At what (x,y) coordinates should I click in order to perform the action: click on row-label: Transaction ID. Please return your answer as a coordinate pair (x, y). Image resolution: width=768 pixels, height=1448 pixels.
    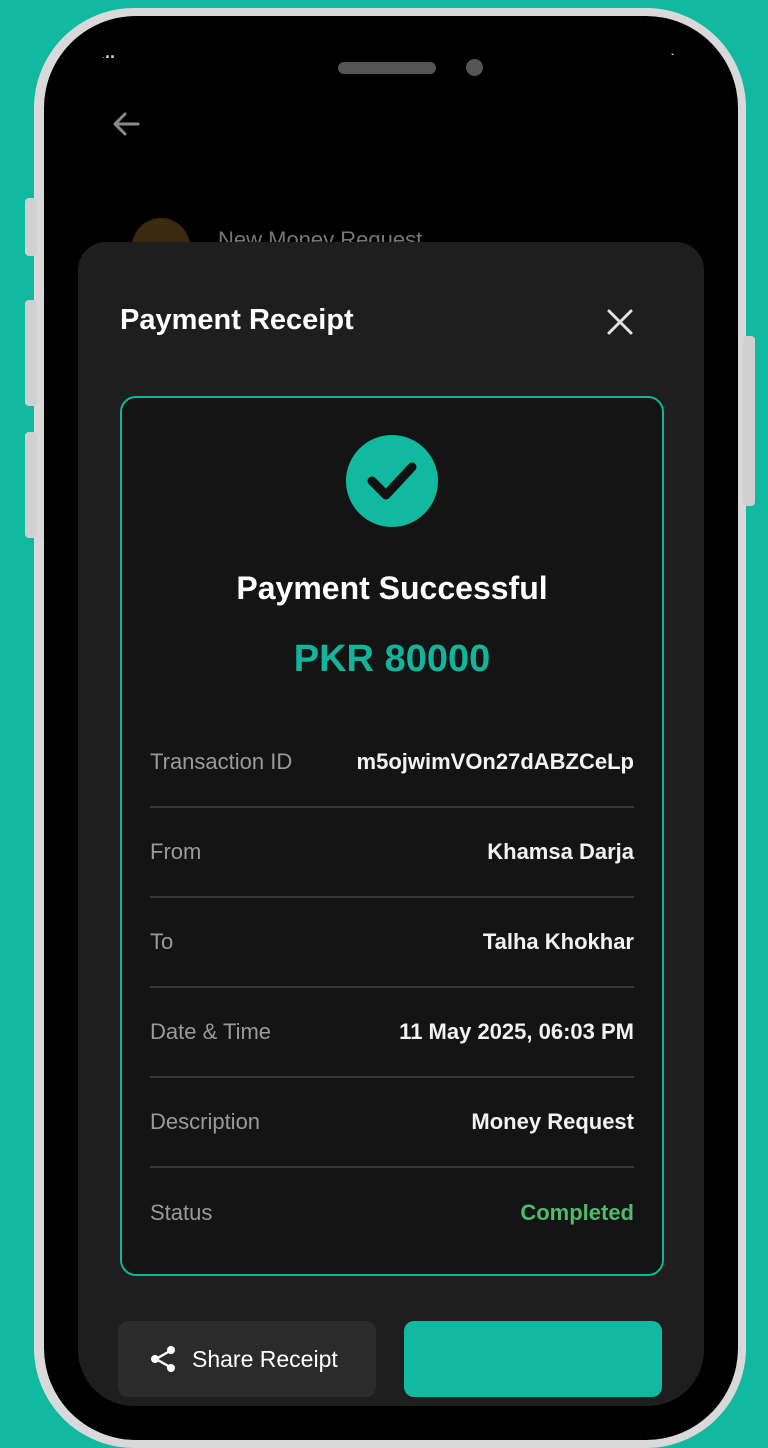
    Looking at the image, I should click on (221, 761).